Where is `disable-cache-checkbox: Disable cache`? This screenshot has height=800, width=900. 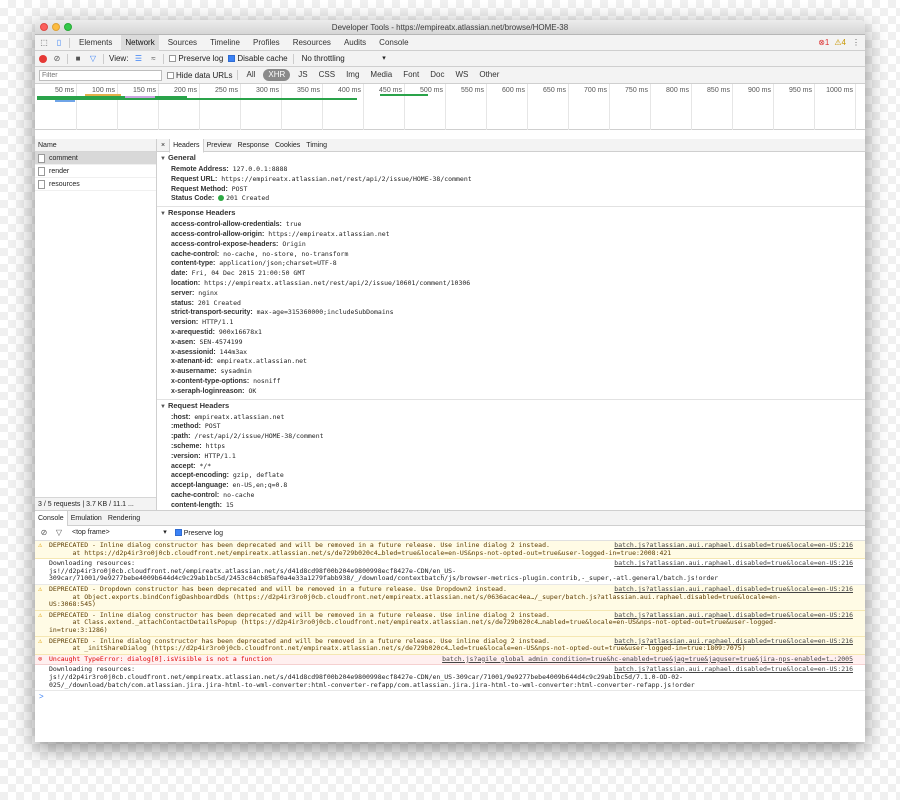
disable-cache-checkbox: Disable cache is located at coordinates (258, 58).